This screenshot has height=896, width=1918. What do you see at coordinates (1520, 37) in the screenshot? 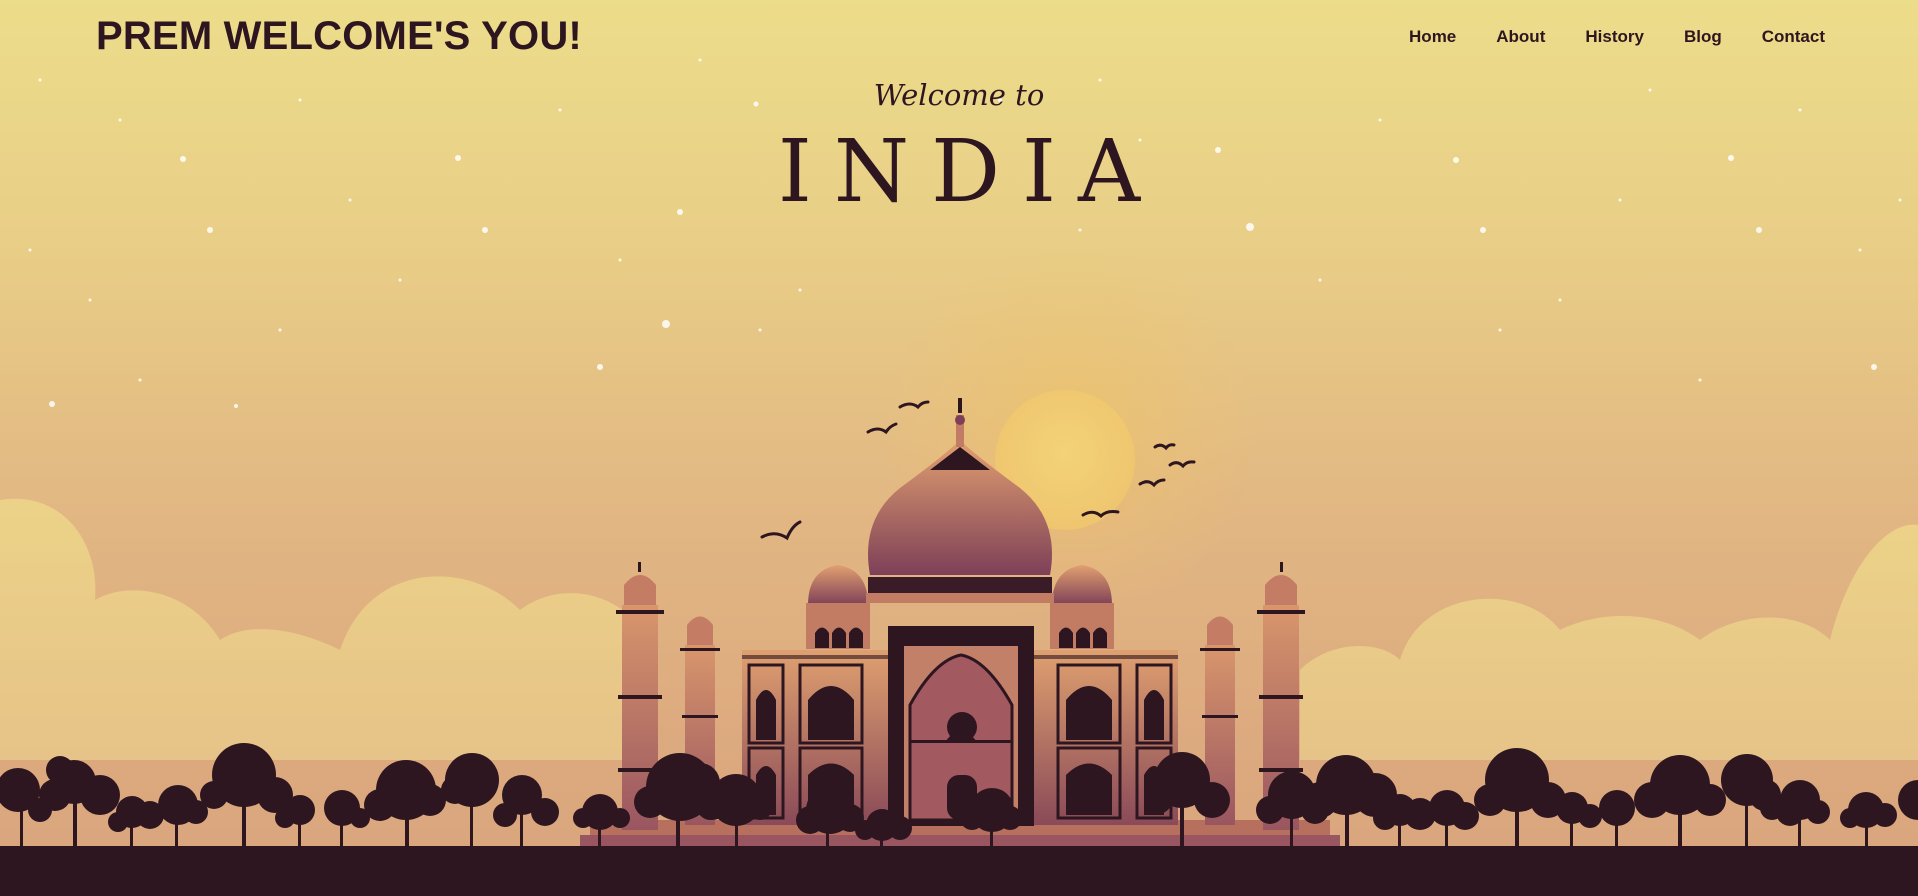
I see `nav-link-about: About` at bounding box center [1520, 37].